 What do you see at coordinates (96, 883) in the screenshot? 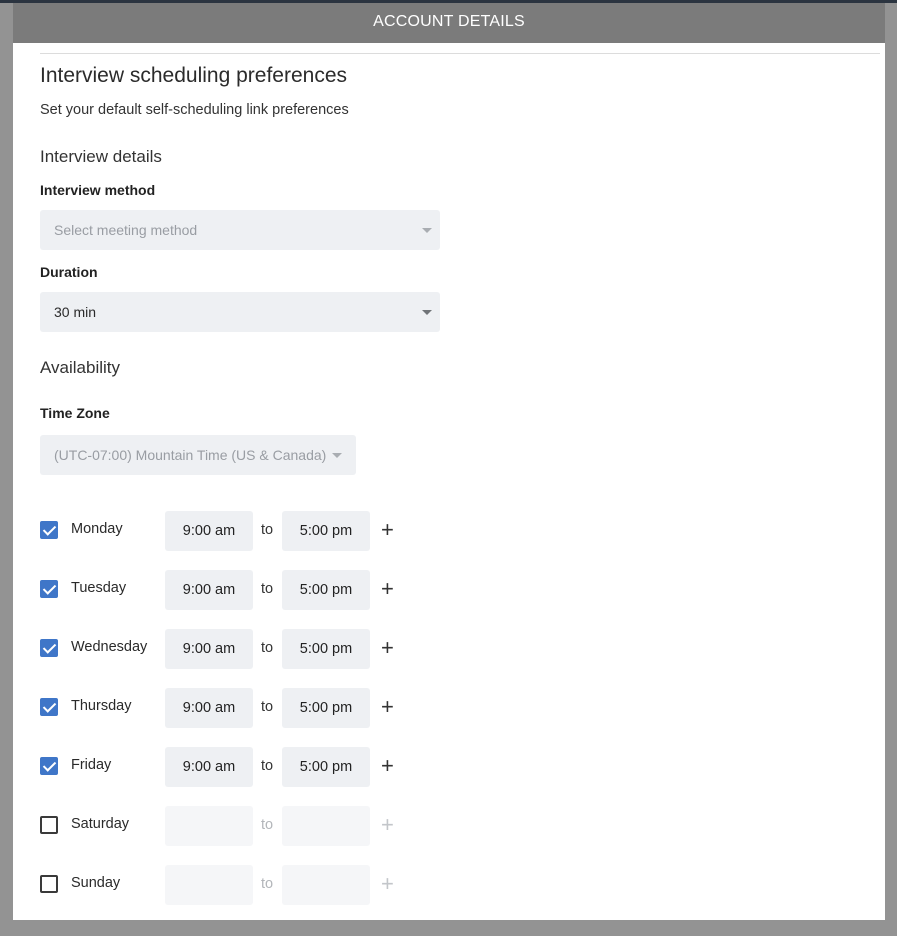
I see `day-label: Sunday` at bounding box center [96, 883].